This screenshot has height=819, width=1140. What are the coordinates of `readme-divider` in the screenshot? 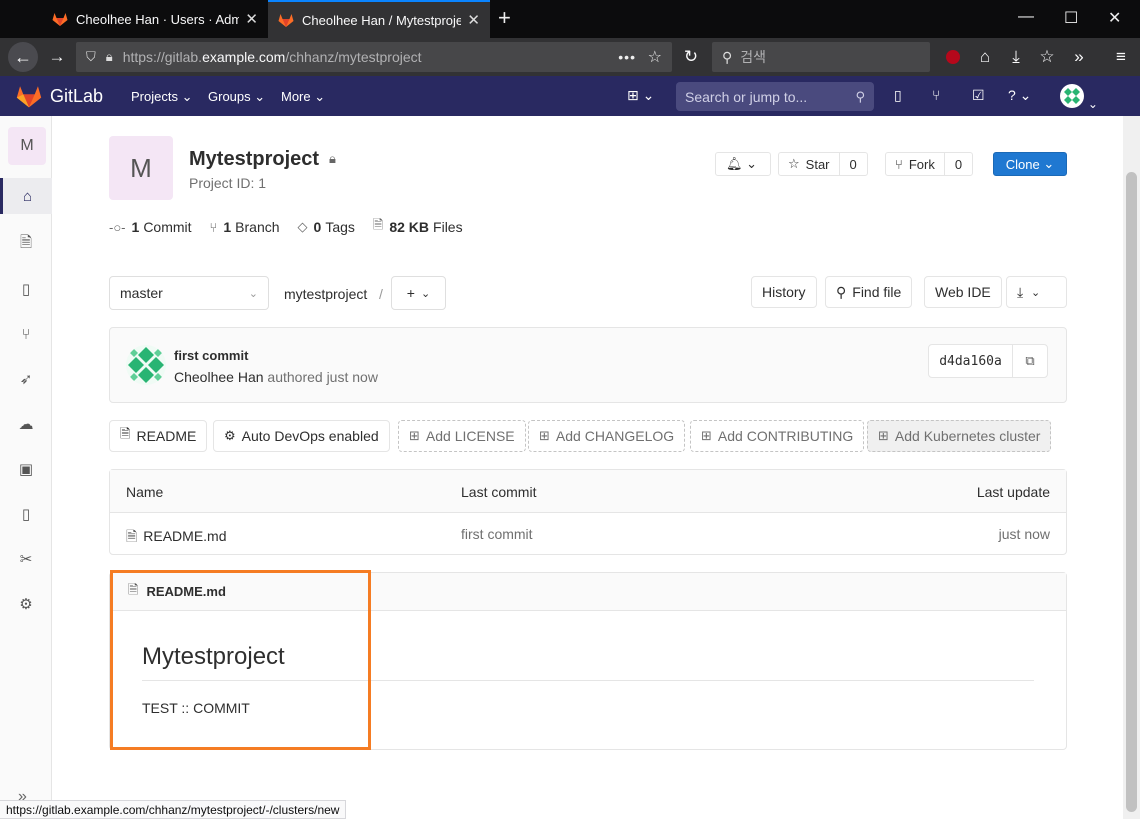 It's located at (588, 680).